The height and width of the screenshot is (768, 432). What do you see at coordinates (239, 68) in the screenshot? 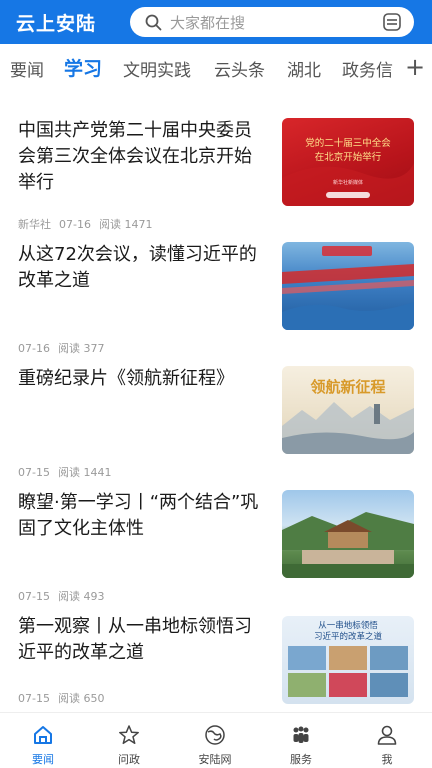
I see `tab-yuntoutiao: 云头条` at bounding box center [239, 68].